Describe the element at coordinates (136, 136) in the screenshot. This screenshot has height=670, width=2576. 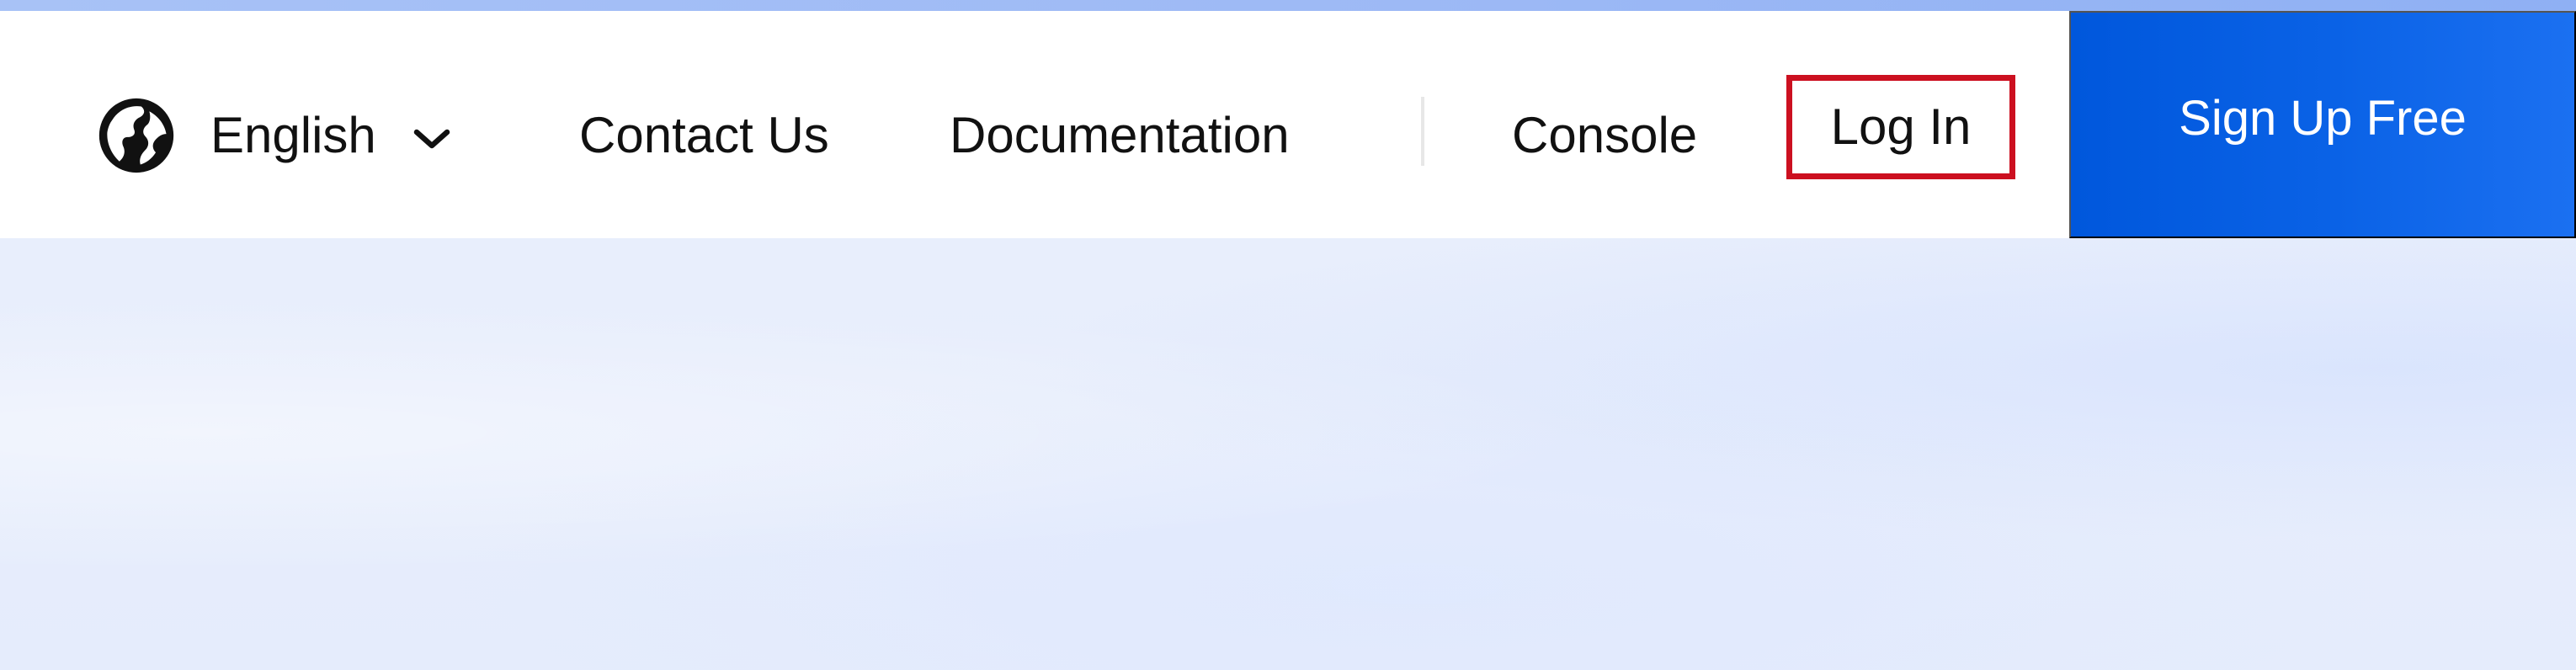
I see `globe-icon` at that location.